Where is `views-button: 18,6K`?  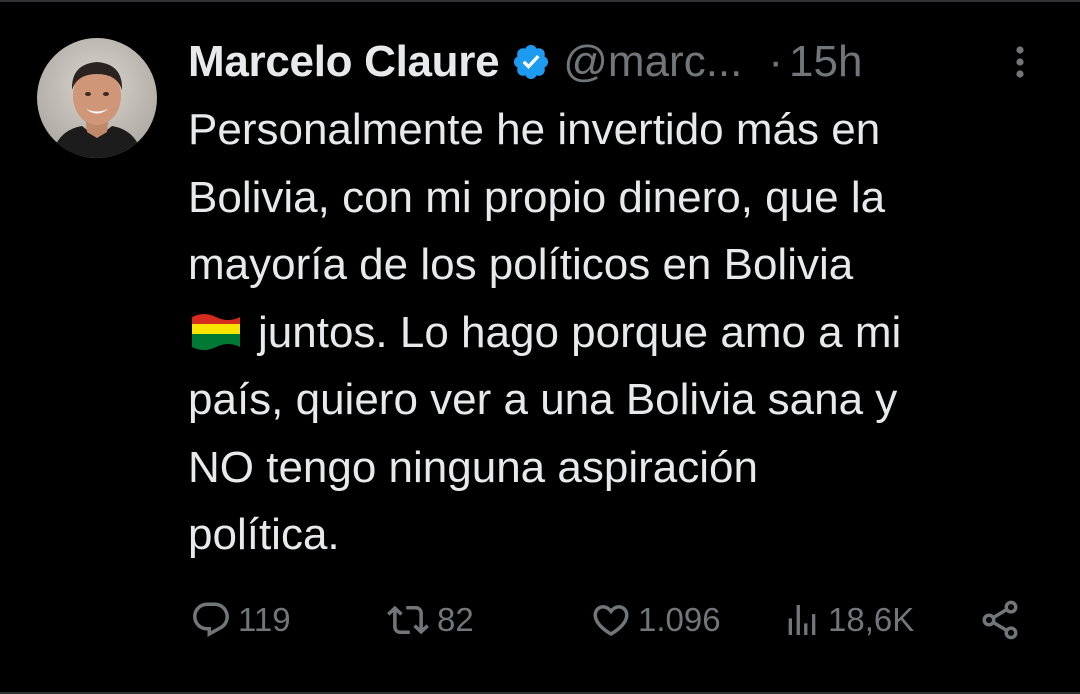
views-button: 18,6K is located at coordinates (848, 620).